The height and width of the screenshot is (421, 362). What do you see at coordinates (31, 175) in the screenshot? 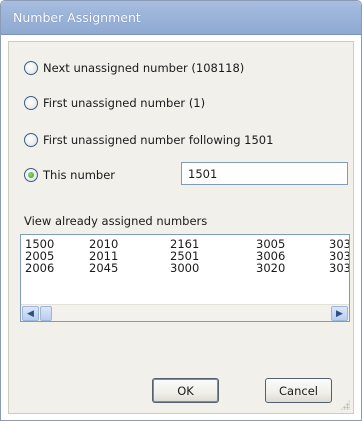
I see `radio-this-number` at bounding box center [31, 175].